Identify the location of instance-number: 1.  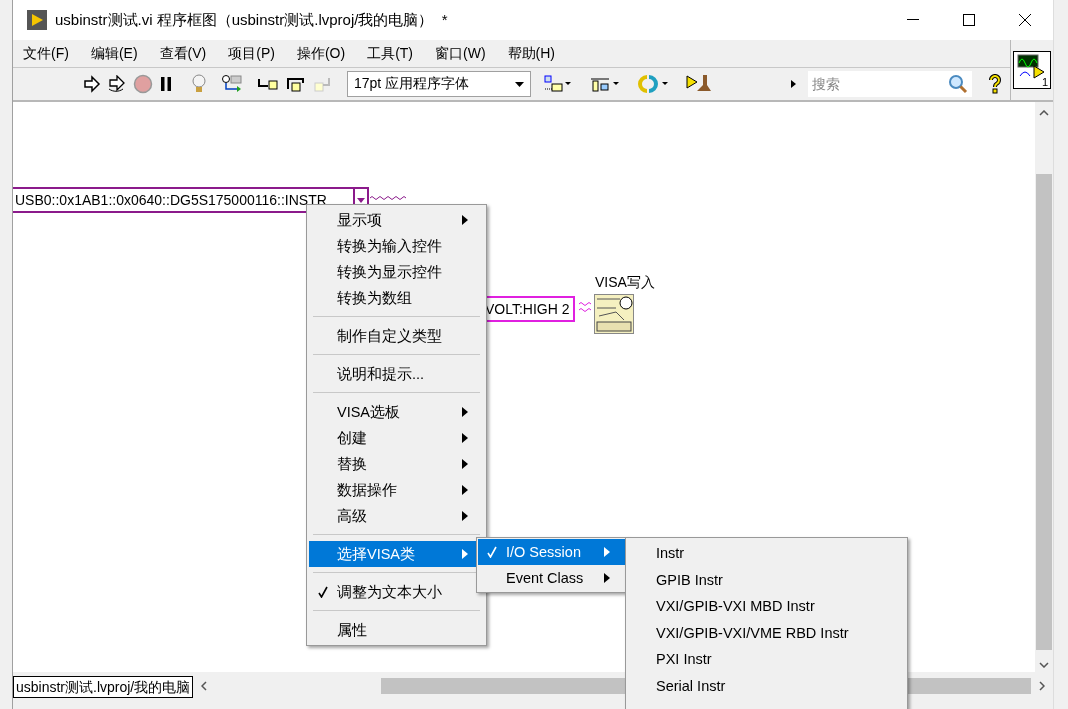
(1044, 82).